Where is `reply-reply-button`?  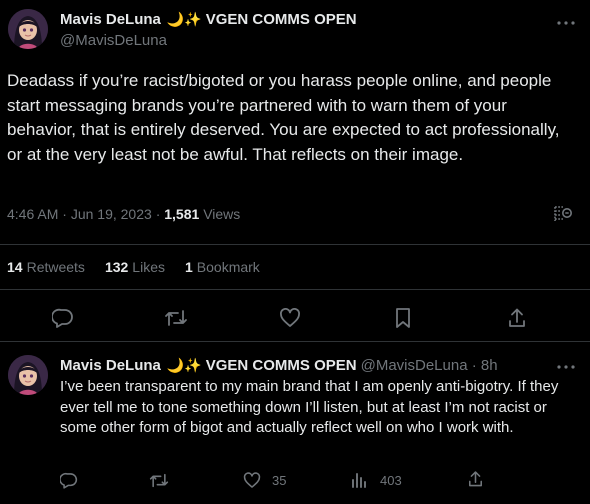
reply-reply-button is located at coordinates (69, 480).